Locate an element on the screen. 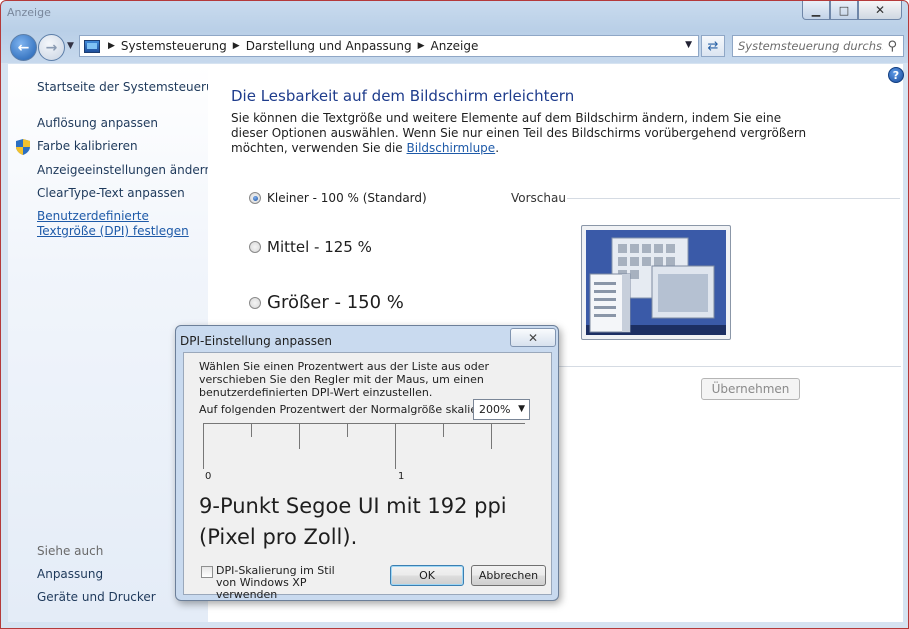 This screenshot has height=629, width=909. radio-medium is located at coordinates (255, 247).